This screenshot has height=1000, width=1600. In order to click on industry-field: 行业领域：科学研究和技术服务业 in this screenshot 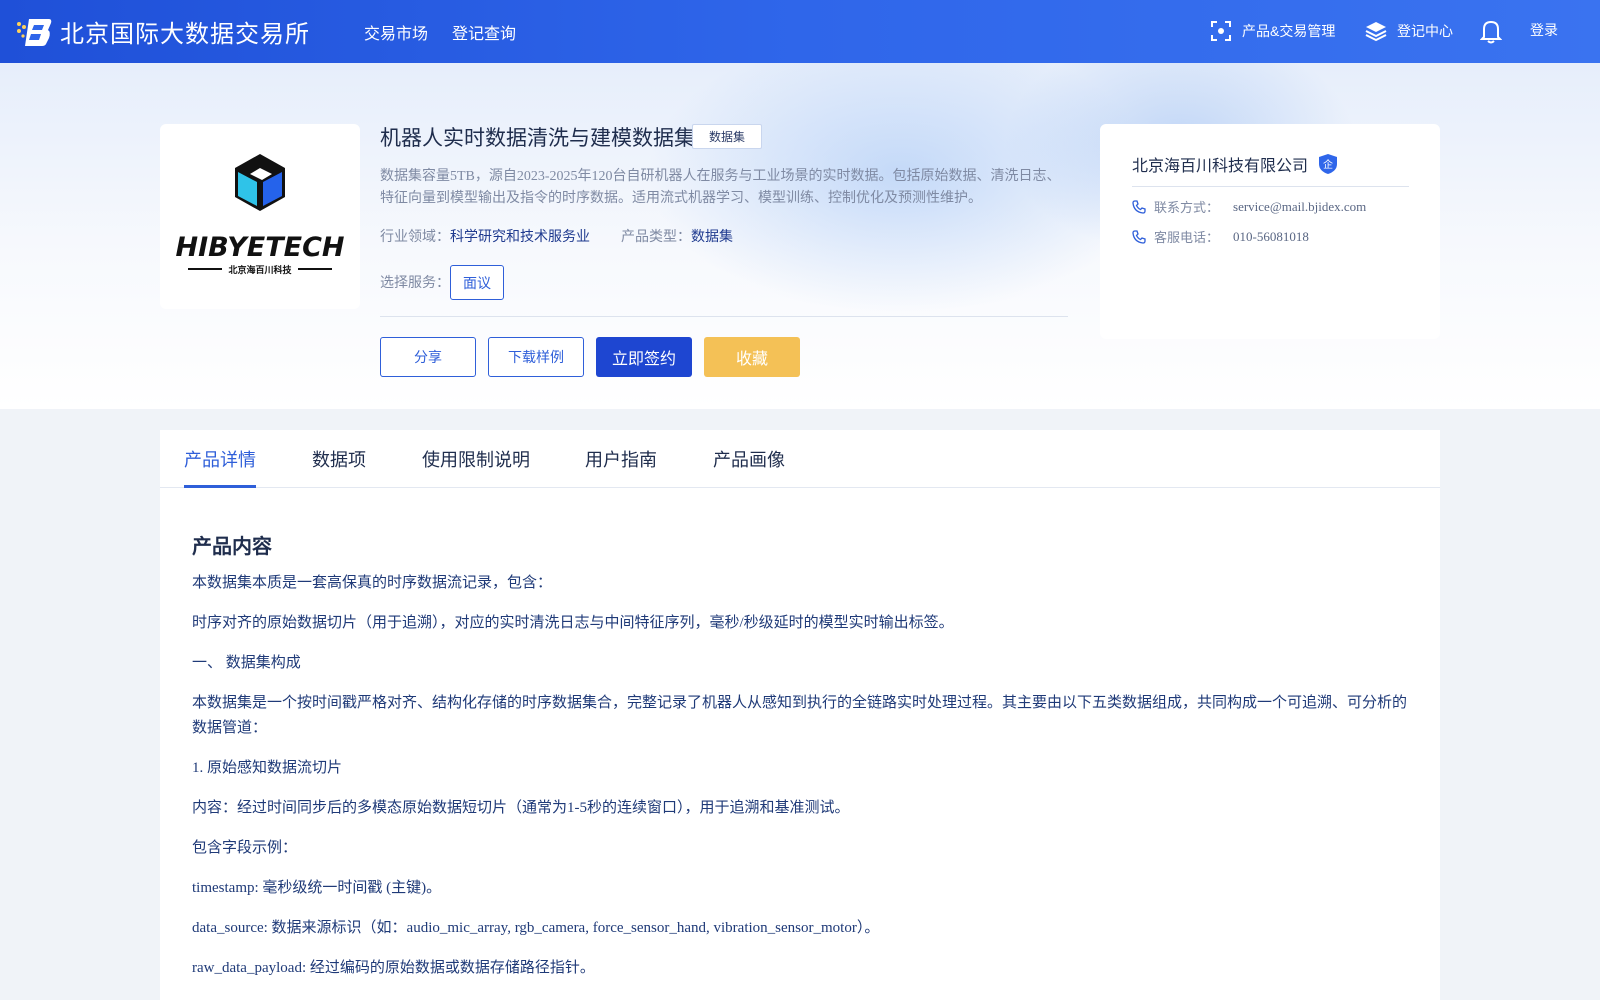, I will do `click(485, 236)`.